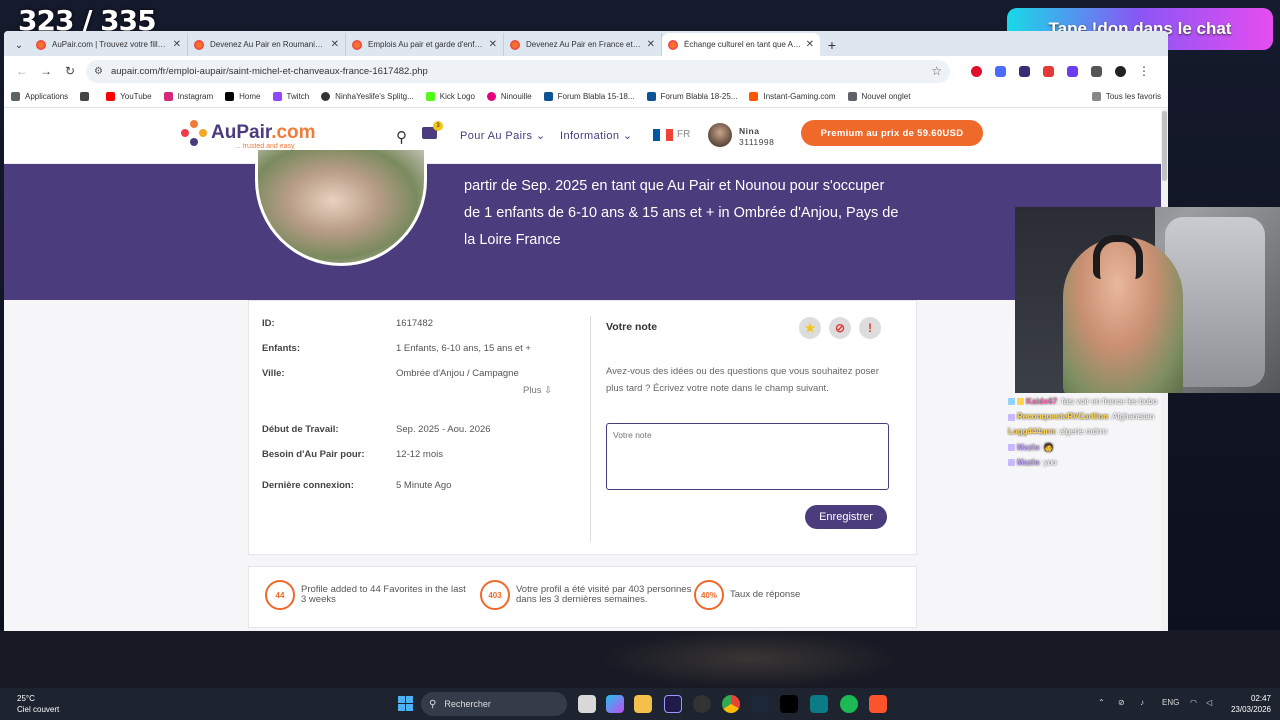  I want to click on bookmark-item: Twitch, so click(290, 96).